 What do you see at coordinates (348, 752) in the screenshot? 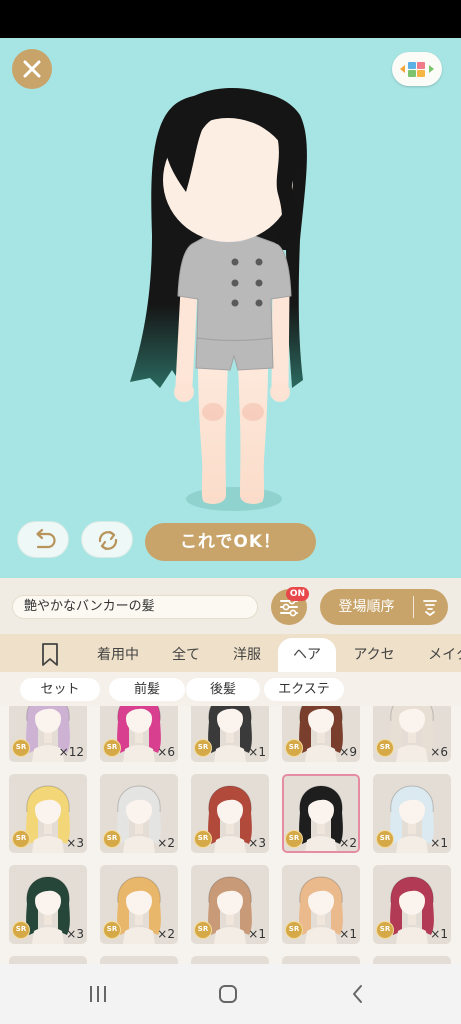
I see `item-count: ×9` at bounding box center [348, 752].